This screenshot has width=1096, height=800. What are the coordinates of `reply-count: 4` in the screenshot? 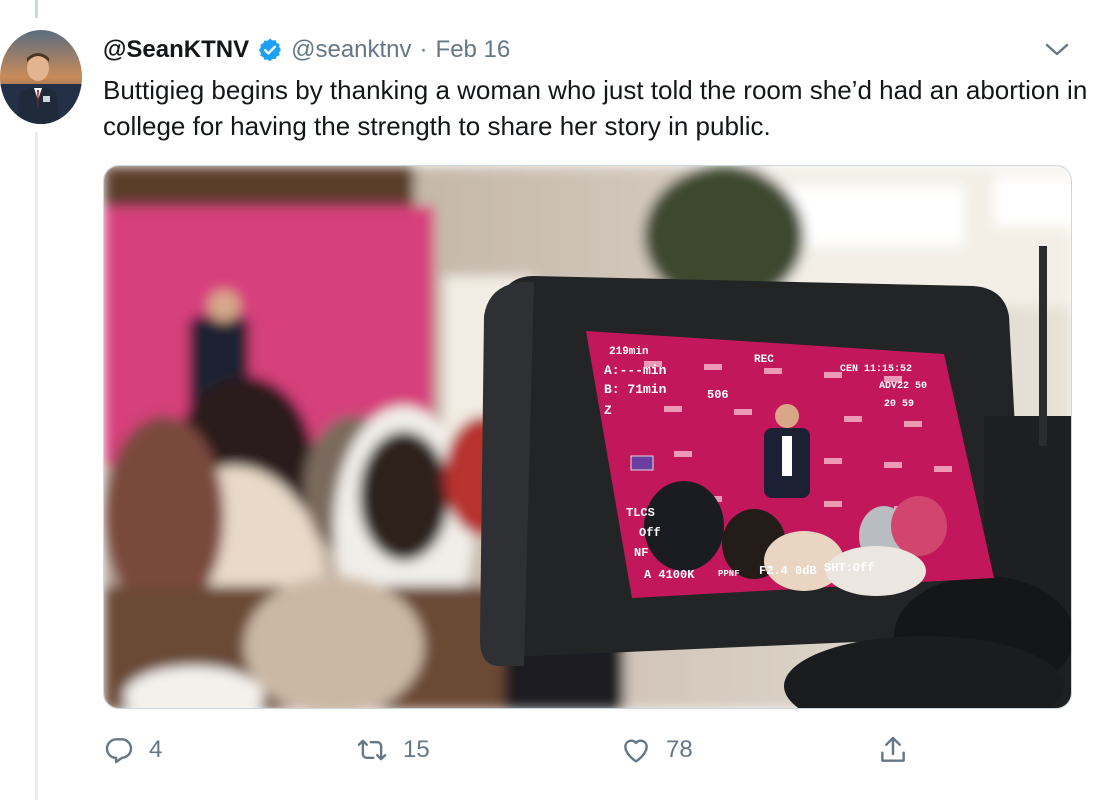 It's located at (156, 749).